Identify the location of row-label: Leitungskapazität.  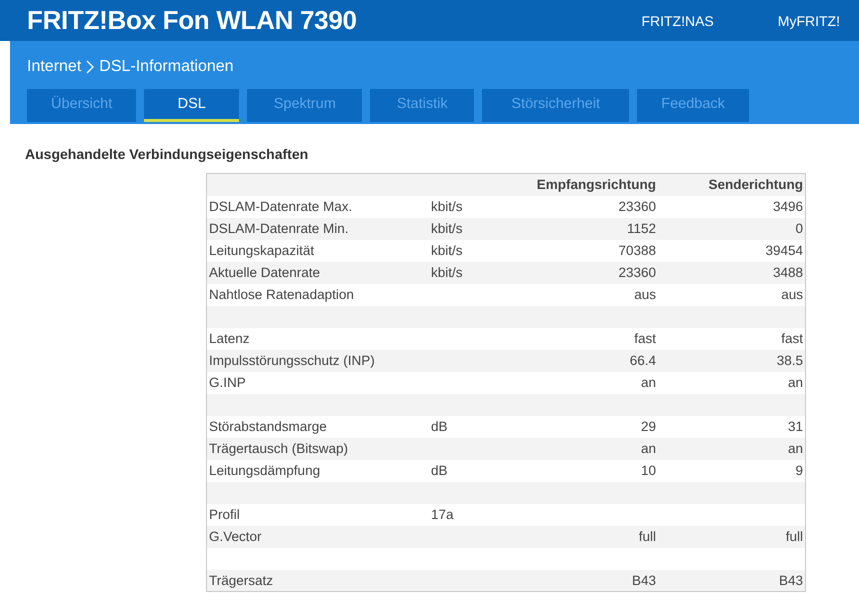
(317, 251).